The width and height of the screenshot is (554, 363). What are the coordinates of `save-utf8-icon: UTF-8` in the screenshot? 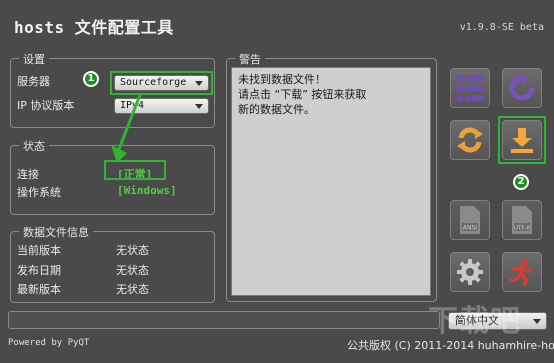 It's located at (522, 220).